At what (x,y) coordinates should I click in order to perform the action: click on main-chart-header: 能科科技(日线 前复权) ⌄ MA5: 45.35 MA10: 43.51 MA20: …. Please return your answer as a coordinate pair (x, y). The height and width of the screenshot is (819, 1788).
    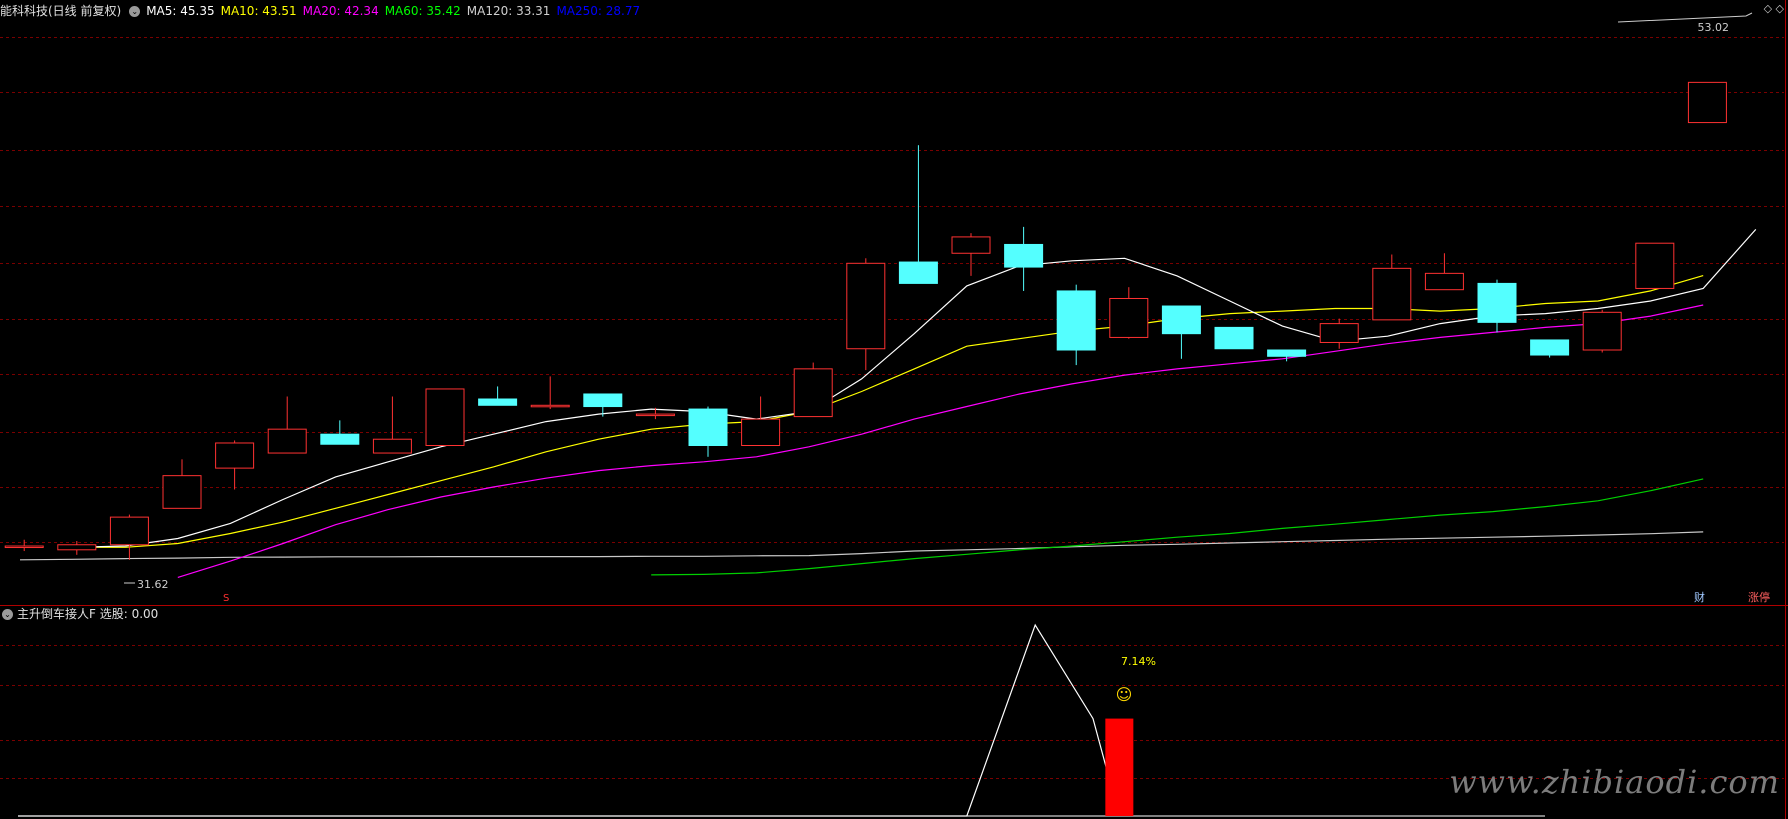
    Looking at the image, I should click on (326, 11).